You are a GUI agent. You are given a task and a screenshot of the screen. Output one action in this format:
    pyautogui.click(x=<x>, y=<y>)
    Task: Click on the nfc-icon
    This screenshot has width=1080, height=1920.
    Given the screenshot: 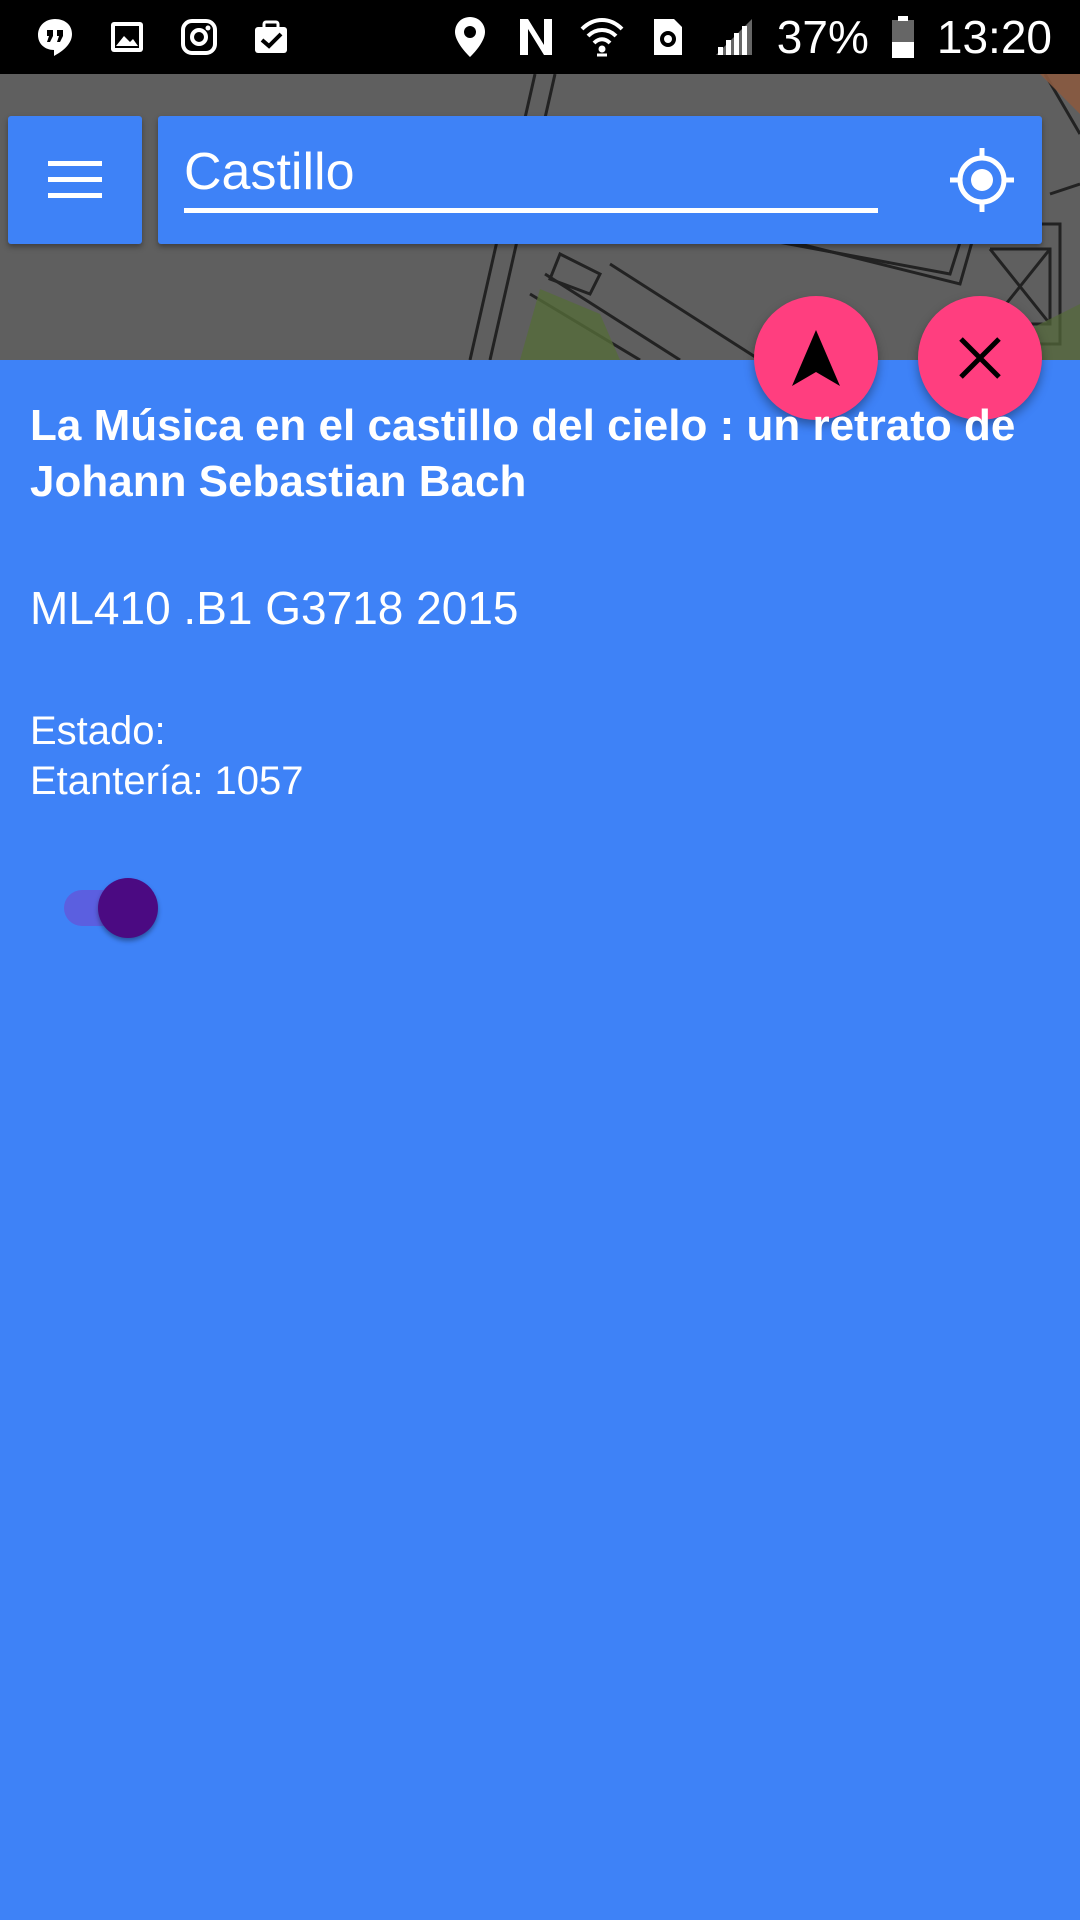 What is the action you would take?
    pyautogui.click(x=536, y=37)
    